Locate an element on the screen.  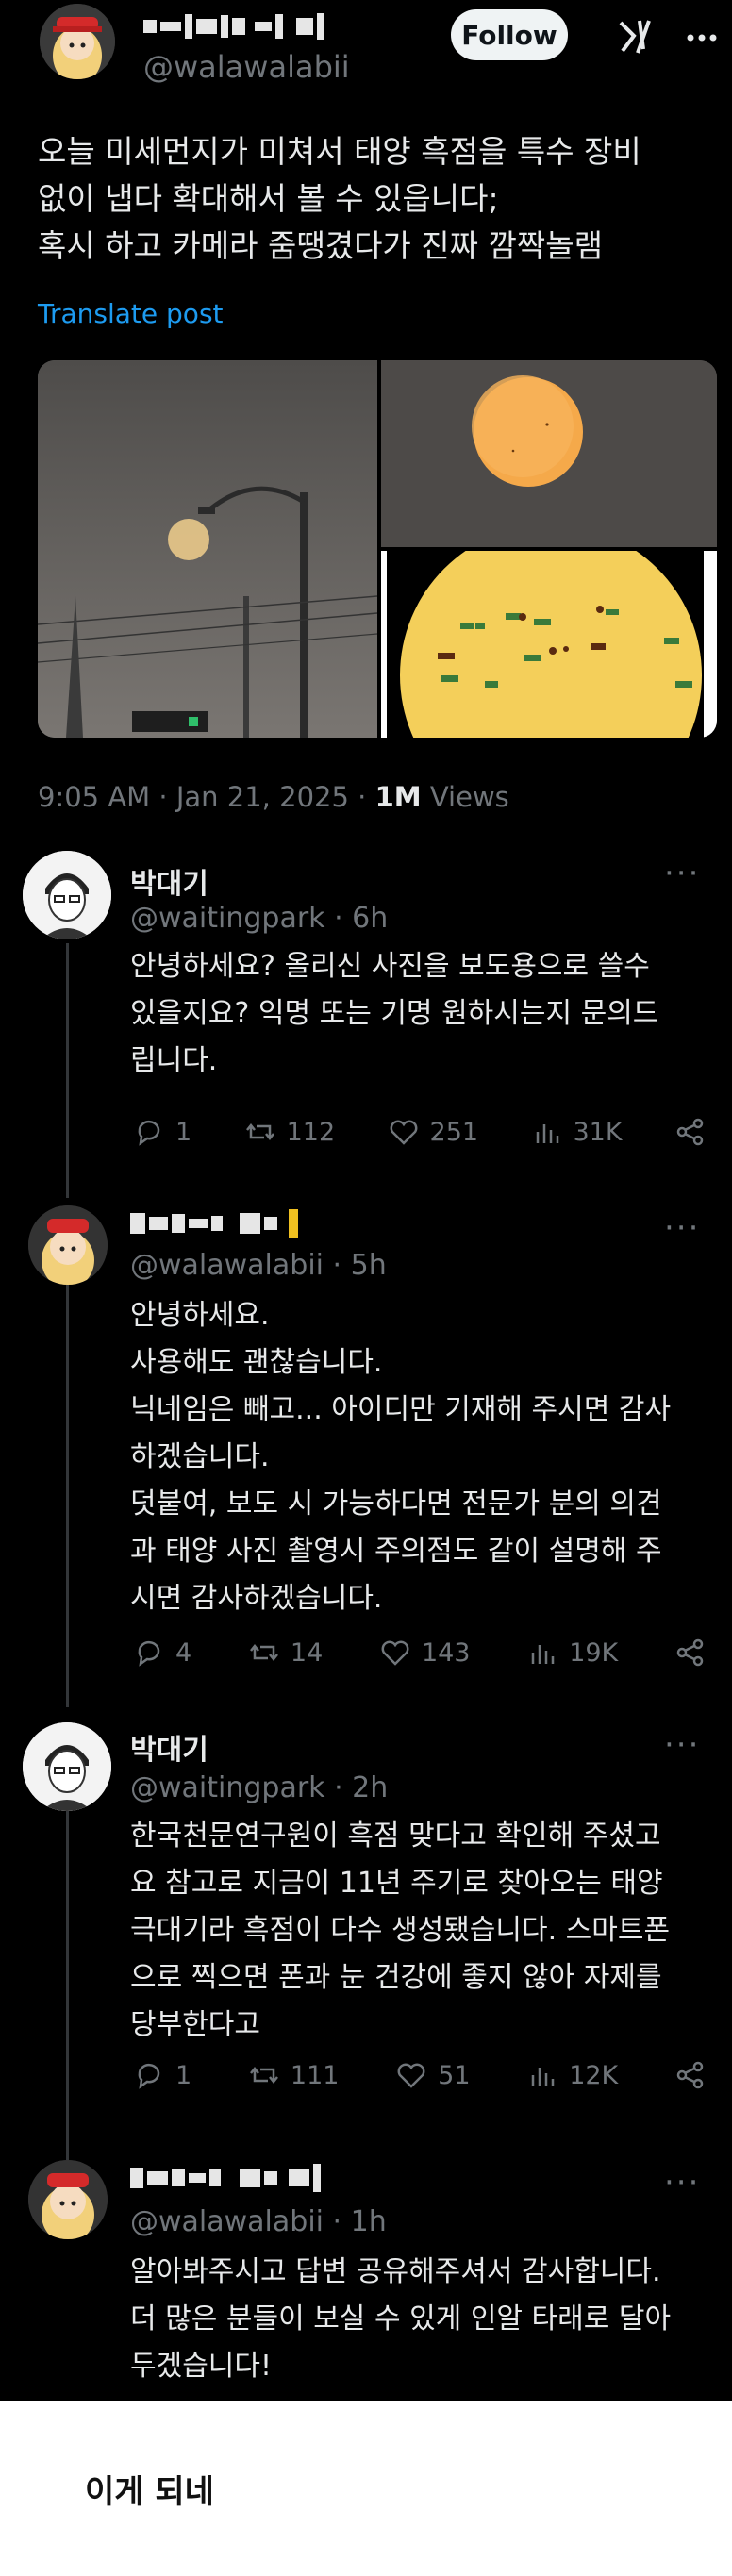
reply-age: 5h is located at coordinates (369, 1265).